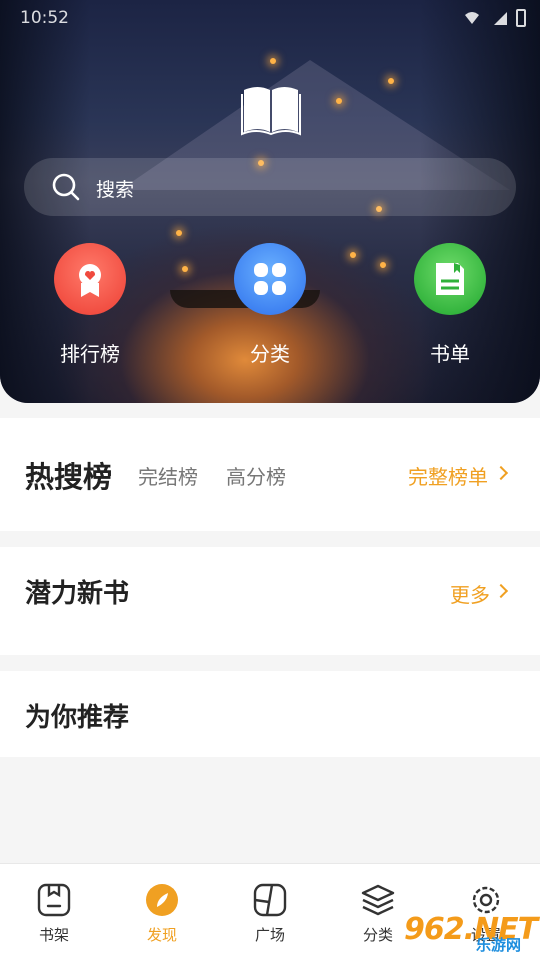 This screenshot has height=960, width=540. I want to click on potential-new-books-section: 潜力新书 更多, so click(270, 601).